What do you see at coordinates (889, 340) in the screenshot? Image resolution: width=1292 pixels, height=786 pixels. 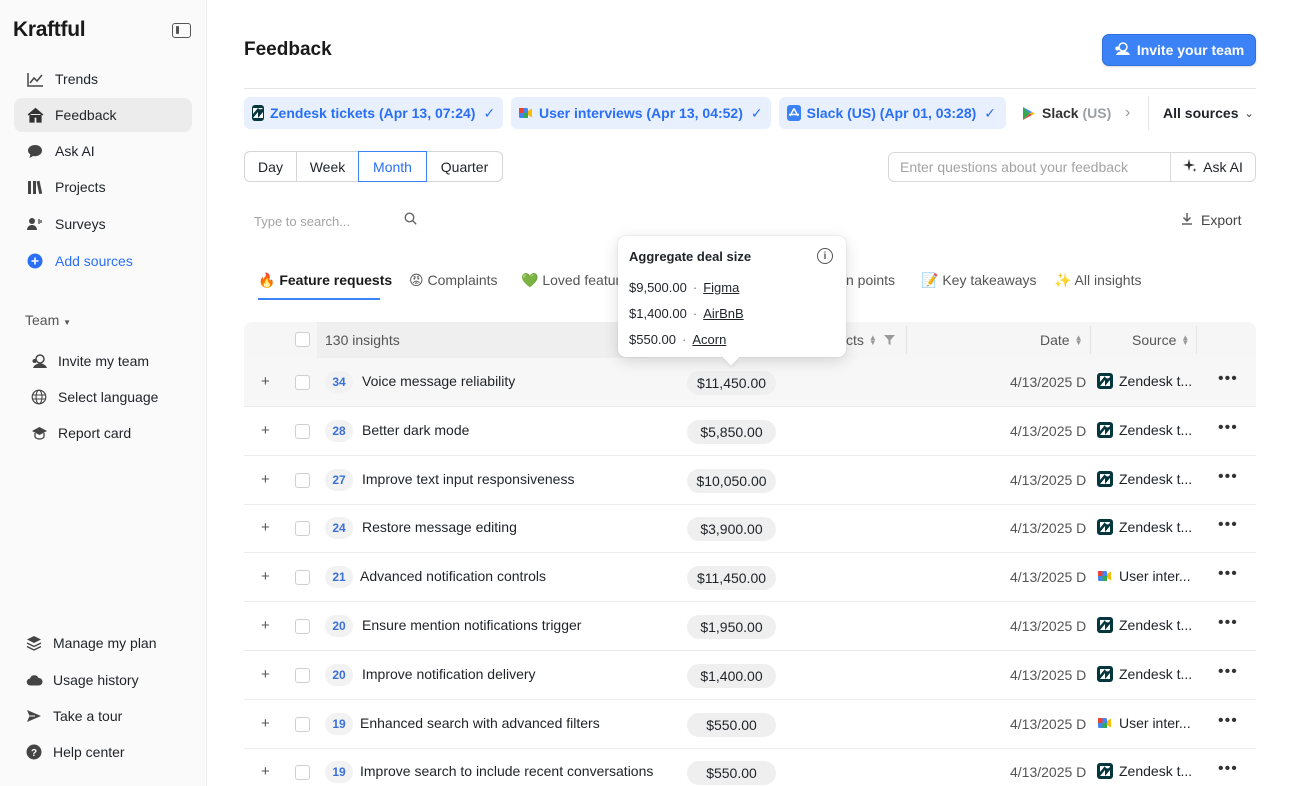 I see `filter-icon` at bounding box center [889, 340].